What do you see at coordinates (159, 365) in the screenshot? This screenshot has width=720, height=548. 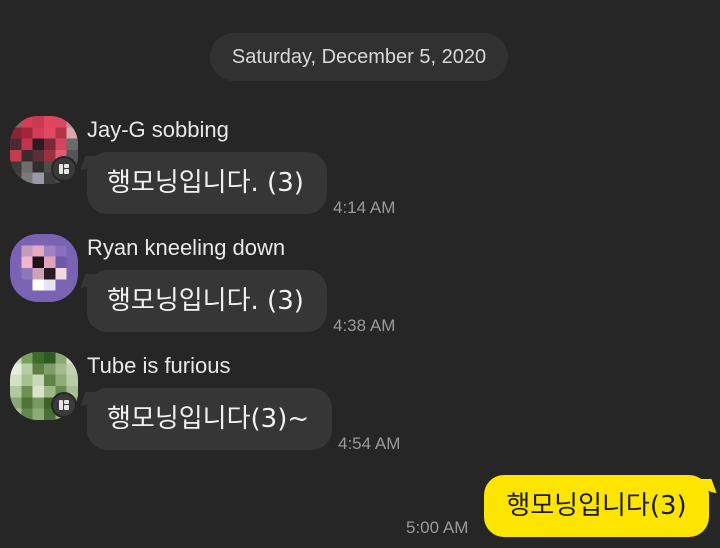 I see `sender-name: Tube is furious` at bounding box center [159, 365].